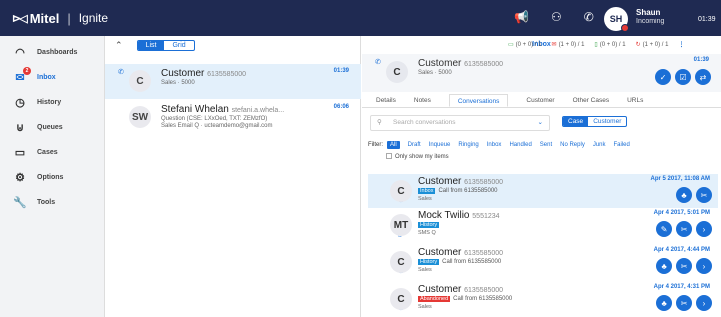  I want to click on history-date: Apr 4 2017, 4:44 PM, so click(681, 250).